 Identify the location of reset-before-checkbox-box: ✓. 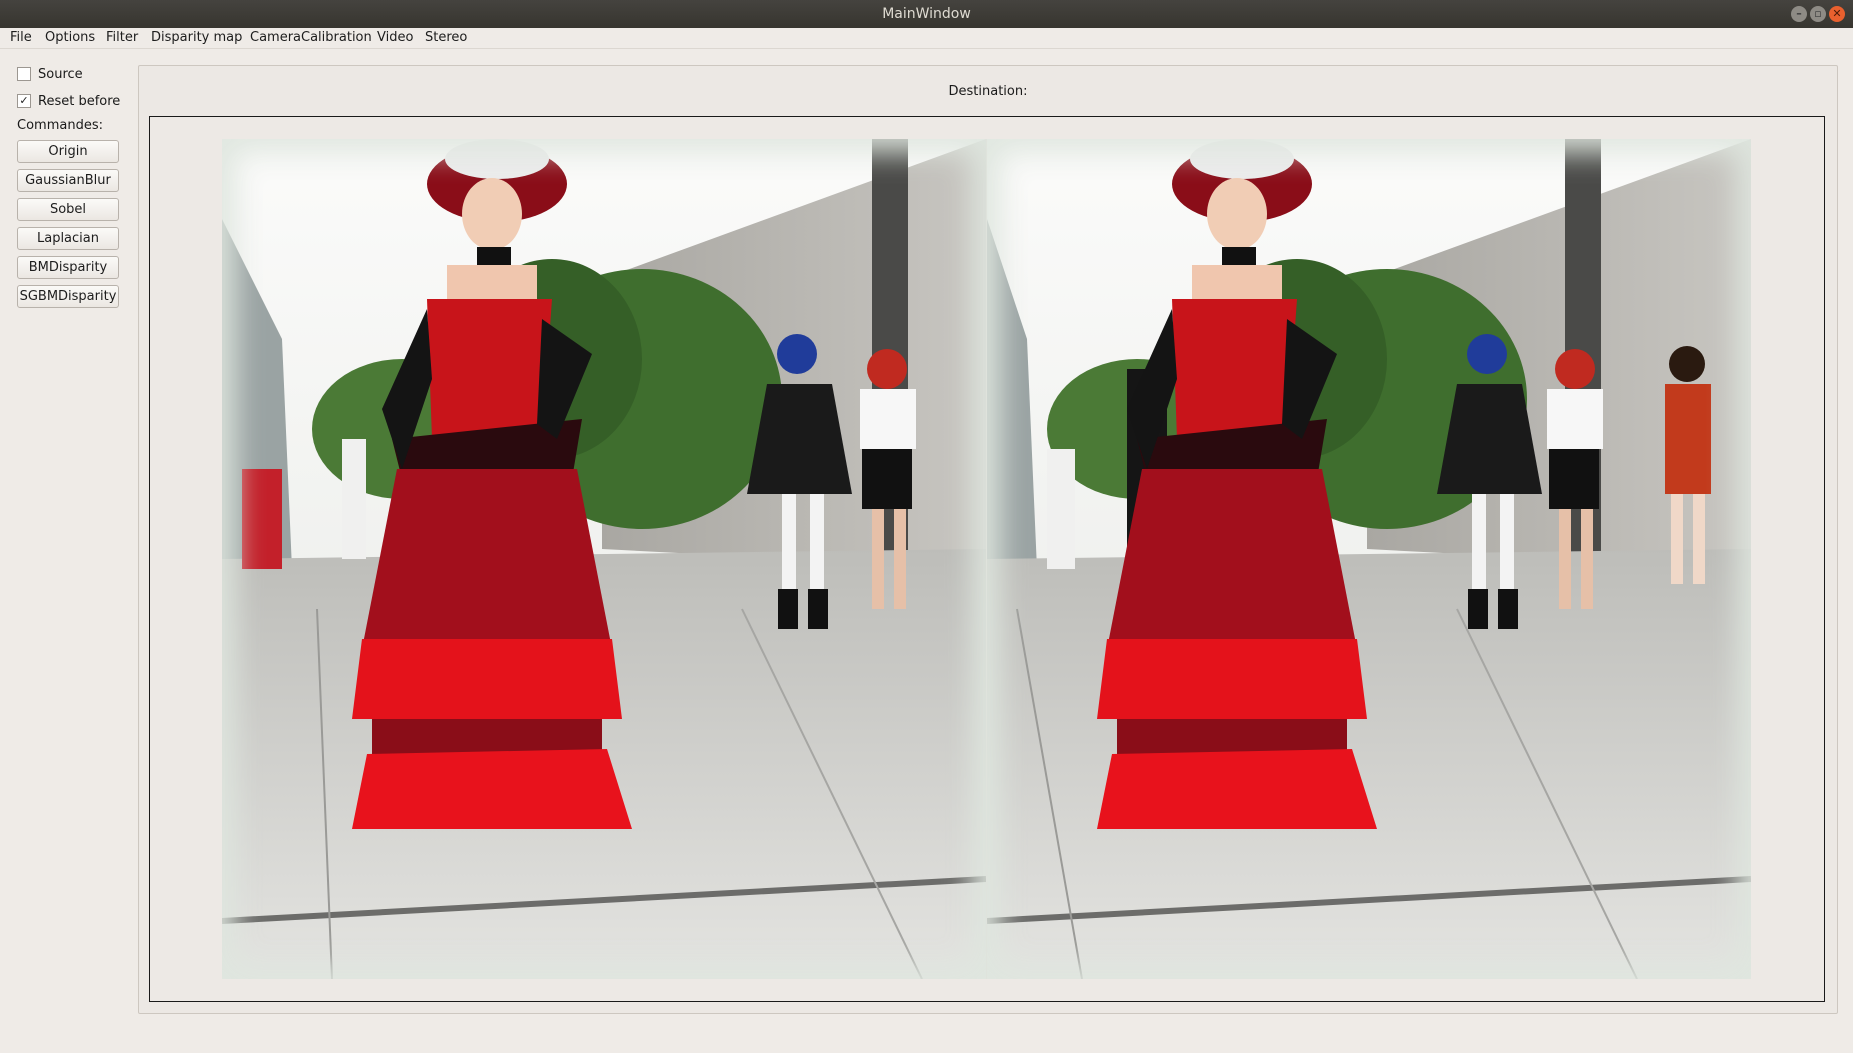
(24, 100).